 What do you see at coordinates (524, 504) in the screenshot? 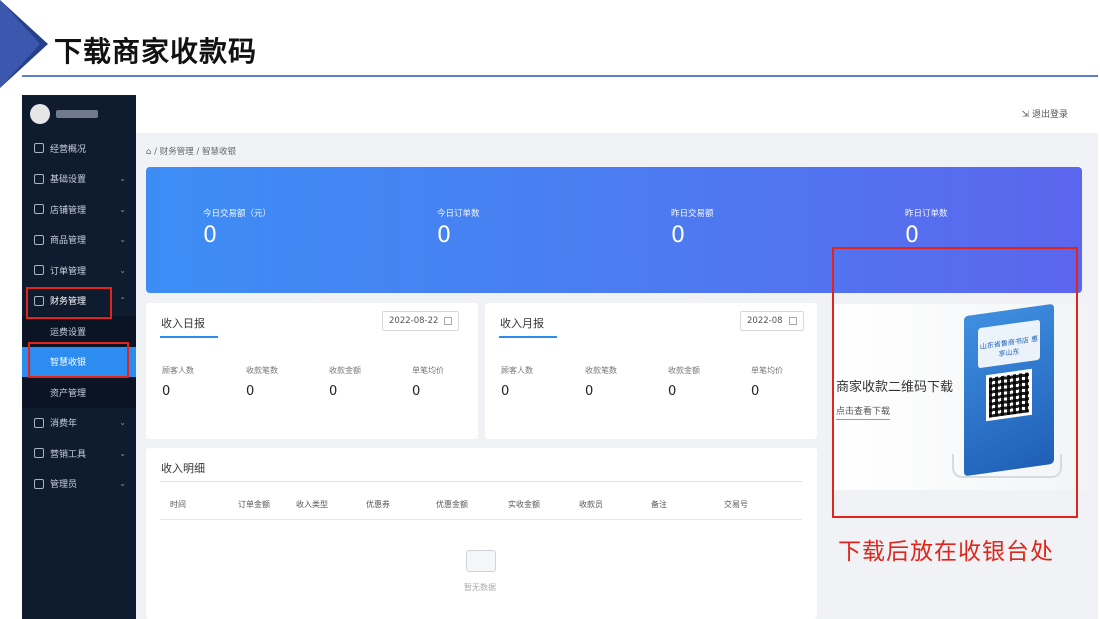
I see `table-header-cell: 实收金额` at bounding box center [524, 504].